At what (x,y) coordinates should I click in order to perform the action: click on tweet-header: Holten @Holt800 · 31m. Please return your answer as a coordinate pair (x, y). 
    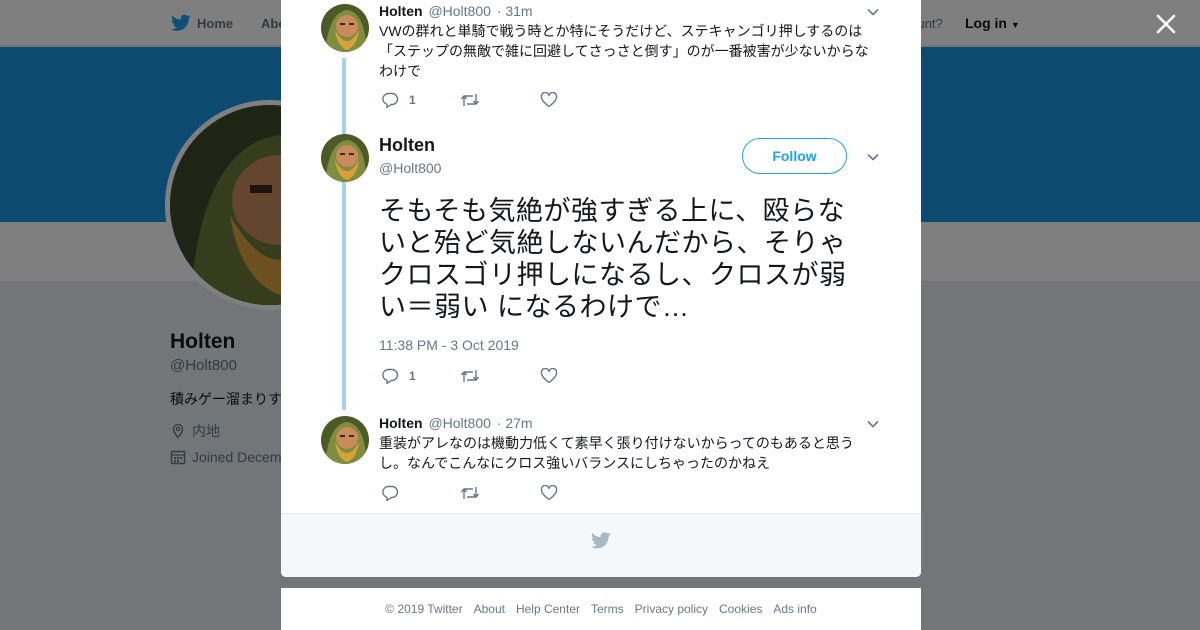
    Looking at the image, I should click on (456, 11).